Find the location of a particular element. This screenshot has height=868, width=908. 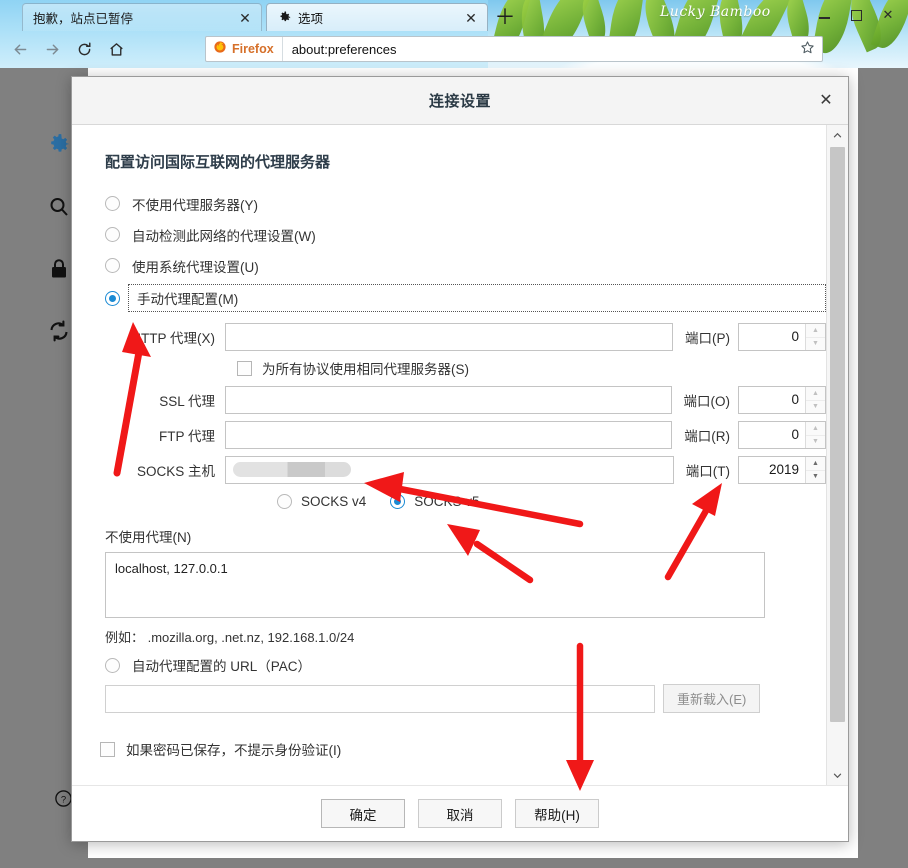

scroll-down-icon is located at coordinates (837, 775).